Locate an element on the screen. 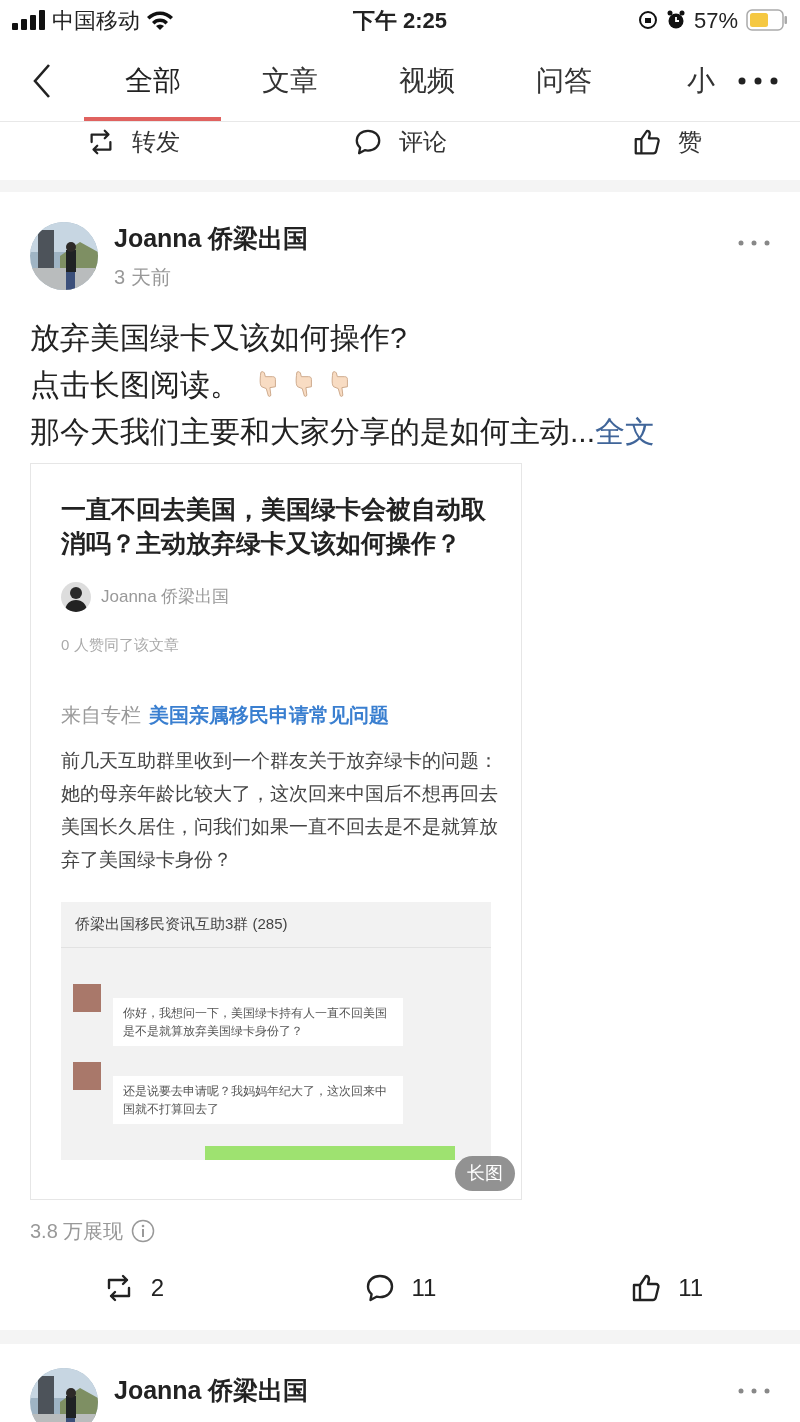  column-label: 来自专栏 is located at coordinates (101, 715).